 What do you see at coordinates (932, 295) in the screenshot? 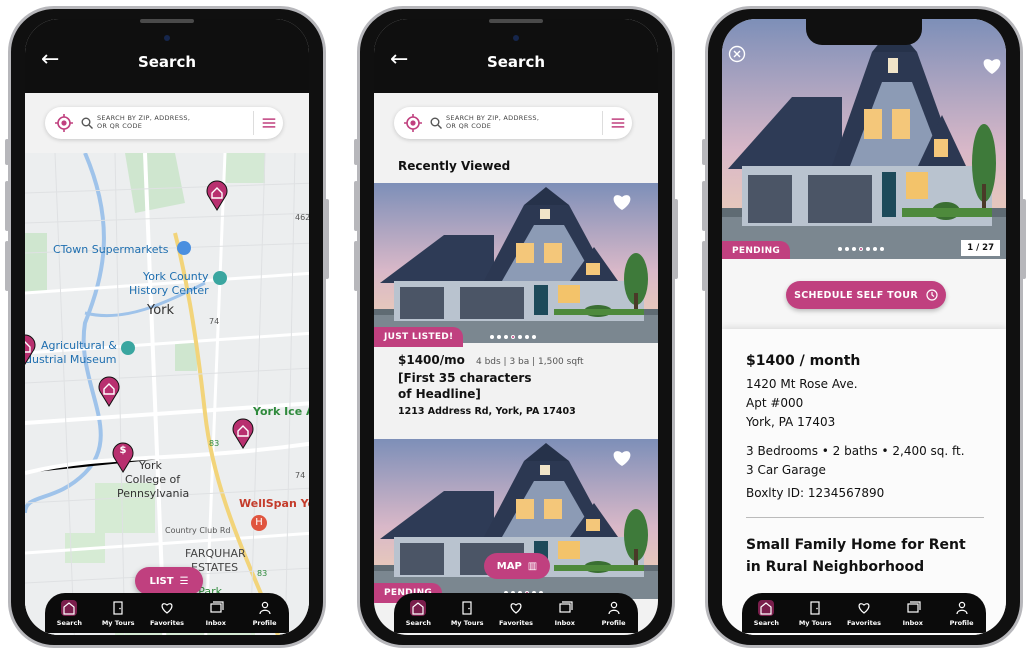
I see `clock-icon` at bounding box center [932, 295].